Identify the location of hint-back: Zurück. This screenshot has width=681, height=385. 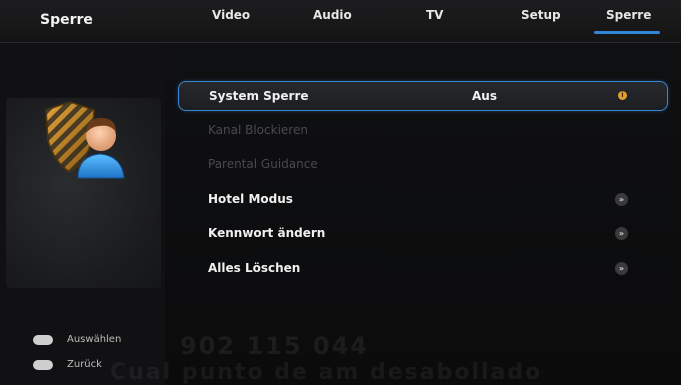
(67, 364).